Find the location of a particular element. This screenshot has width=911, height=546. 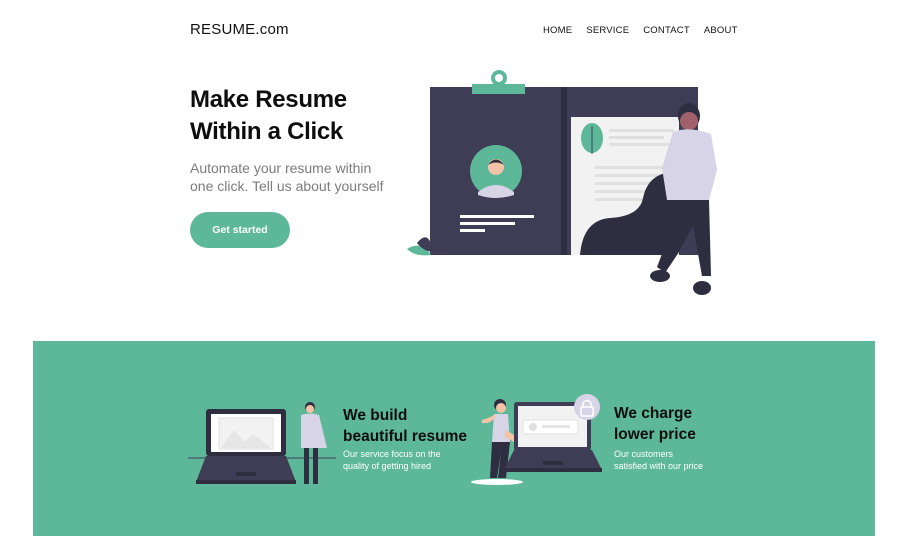

feature-title-price-line2: lower price is located at coordinates (655, 434).